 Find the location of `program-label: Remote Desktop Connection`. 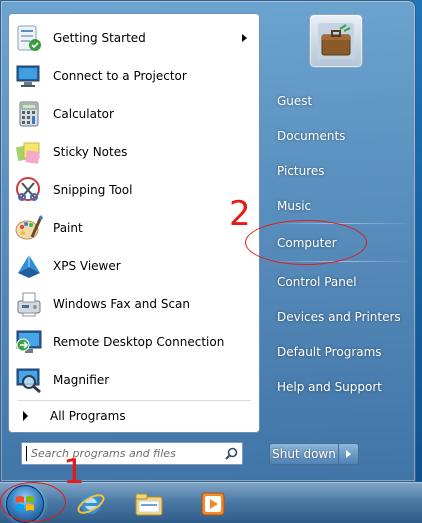

program-label: Remote Desktop Connection is located at coordinates (139, 342).